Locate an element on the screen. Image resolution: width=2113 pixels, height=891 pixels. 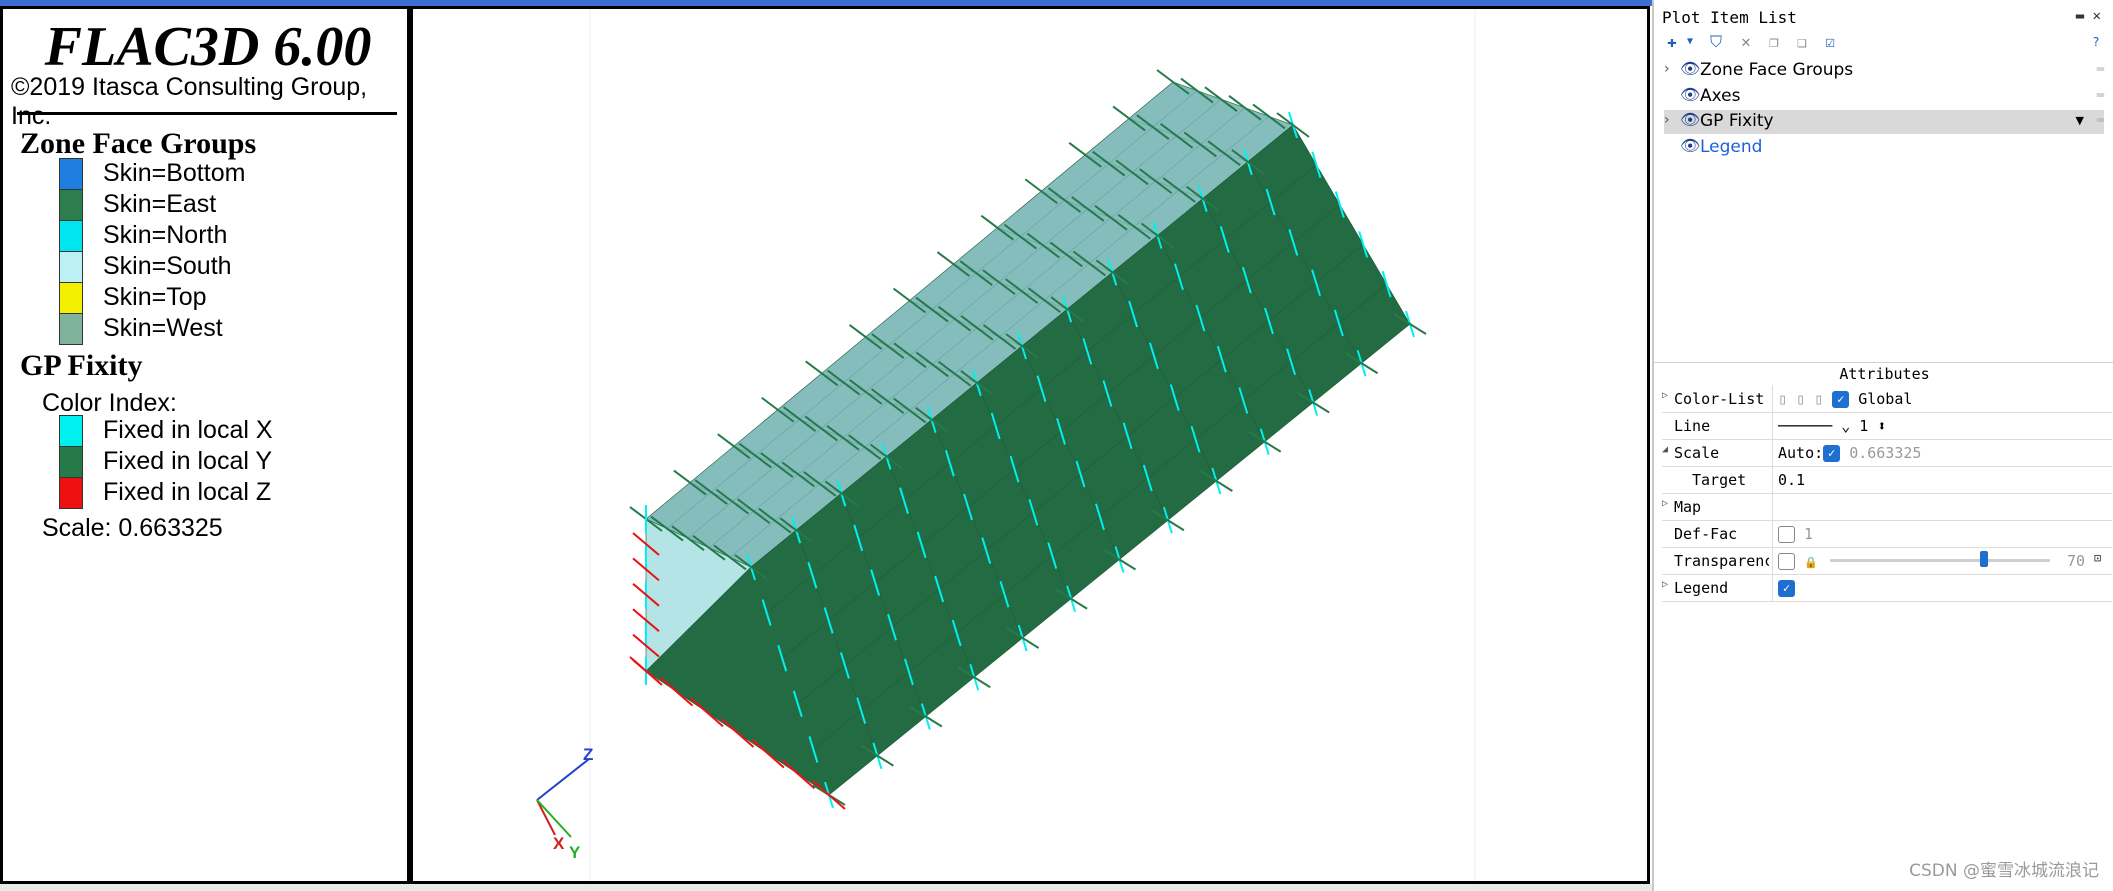
attr-row-transparency: Transparency 🔒 70 ⊡ is located at coordinates (1887, 561).